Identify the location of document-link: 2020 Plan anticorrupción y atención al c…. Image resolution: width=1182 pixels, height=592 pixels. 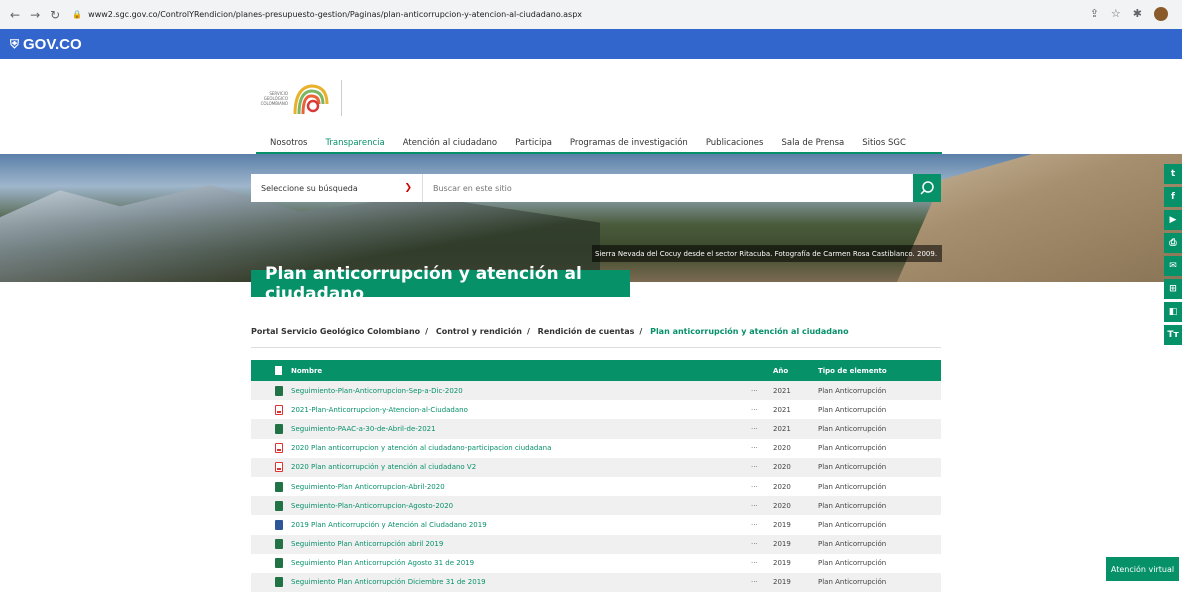
(521, 467).